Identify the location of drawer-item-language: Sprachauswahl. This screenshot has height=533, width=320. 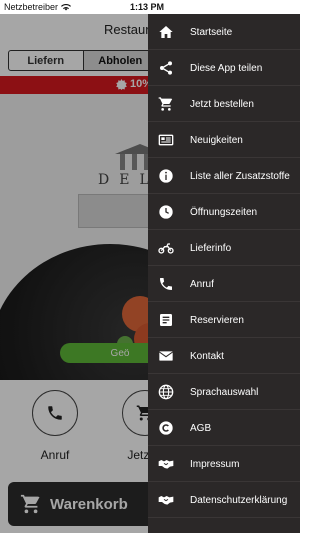
(224, 392).